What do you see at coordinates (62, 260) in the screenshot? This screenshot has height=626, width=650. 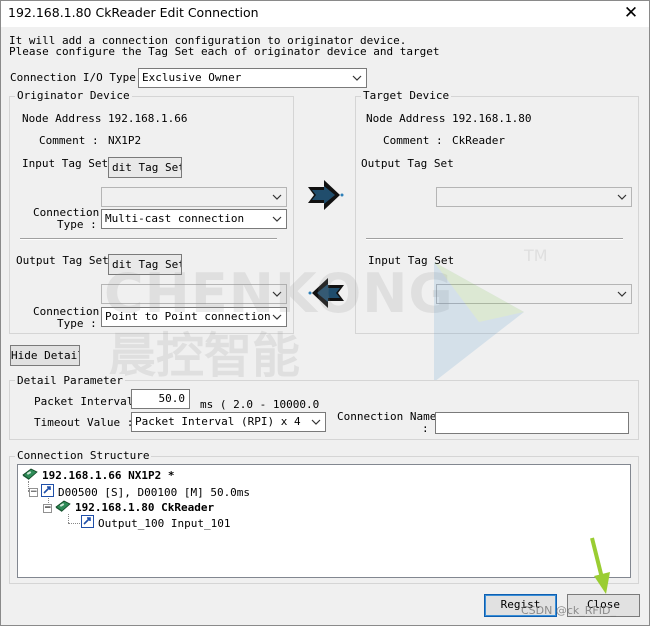 I see `originator-output-tag-set-label: Output Tag Set` at bounding box center [62, 260].